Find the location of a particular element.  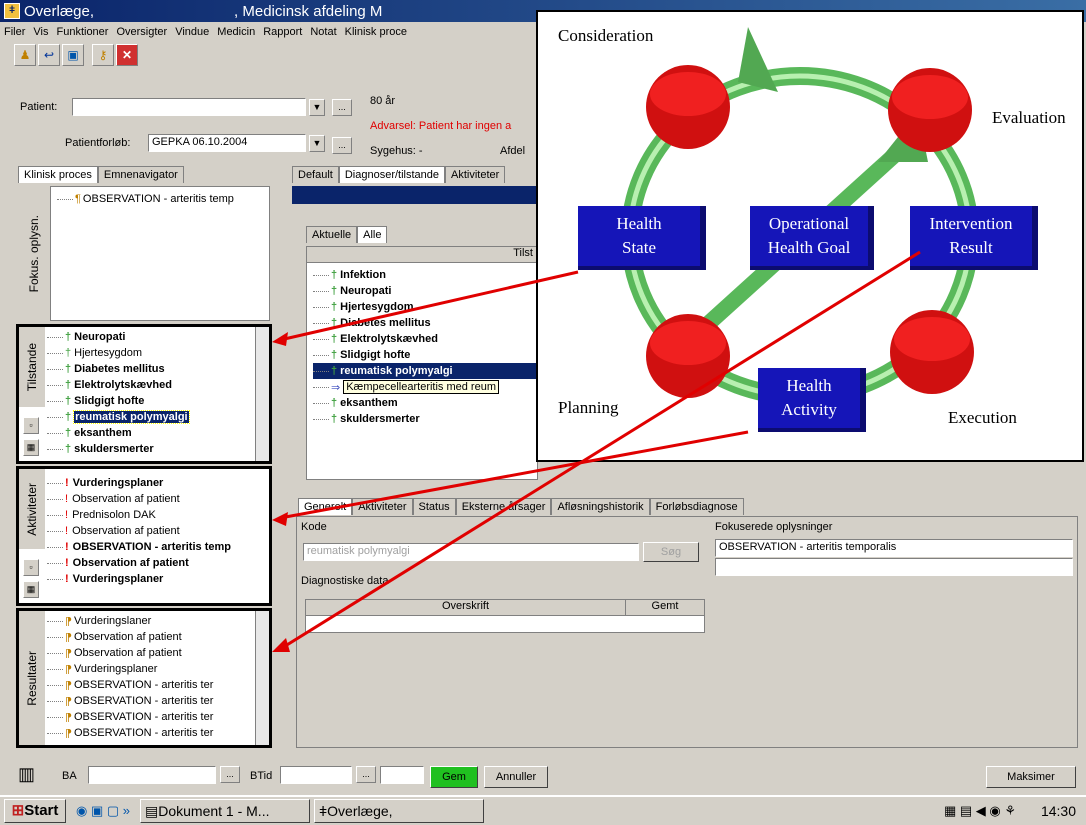

close-icon: ✕ is located at coordinates (127, 55).